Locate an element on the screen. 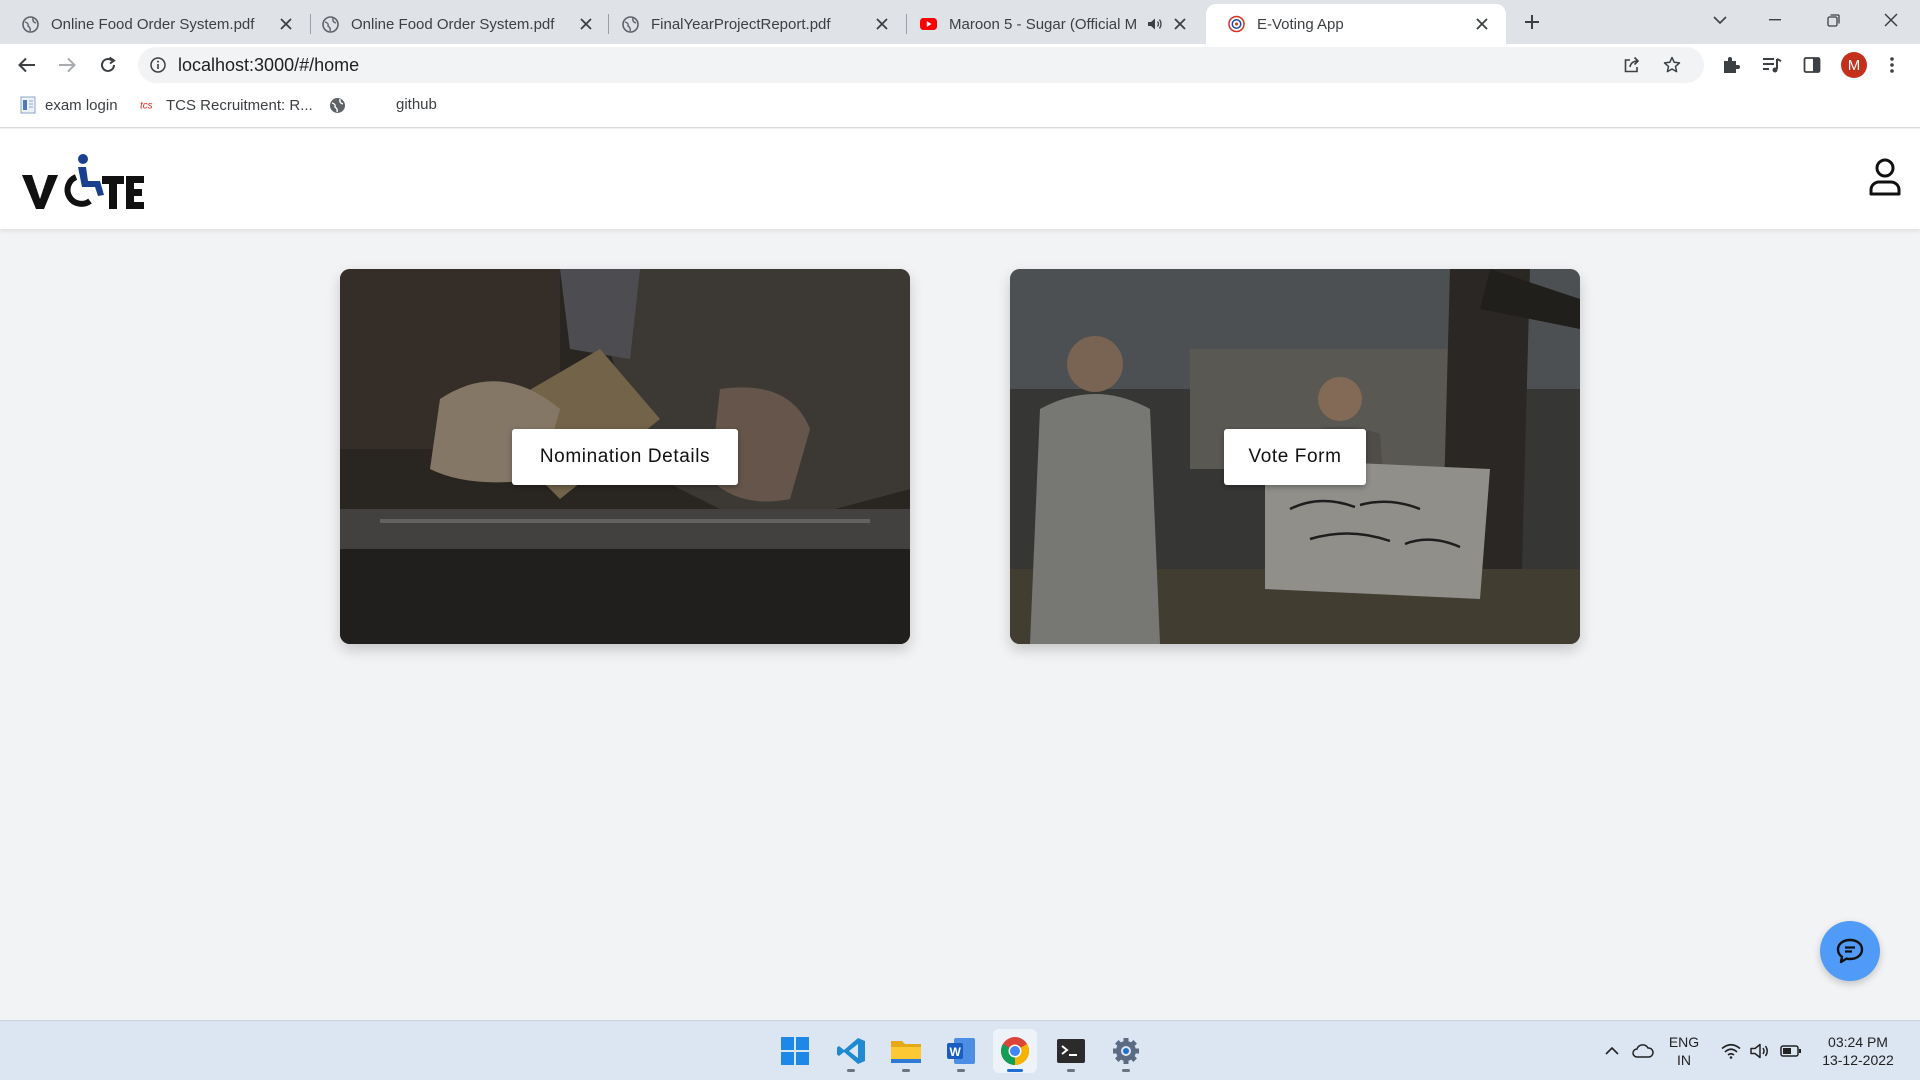  clock: 03:24 PM 13-12-2022 is located at coordinates (1858, 1051).